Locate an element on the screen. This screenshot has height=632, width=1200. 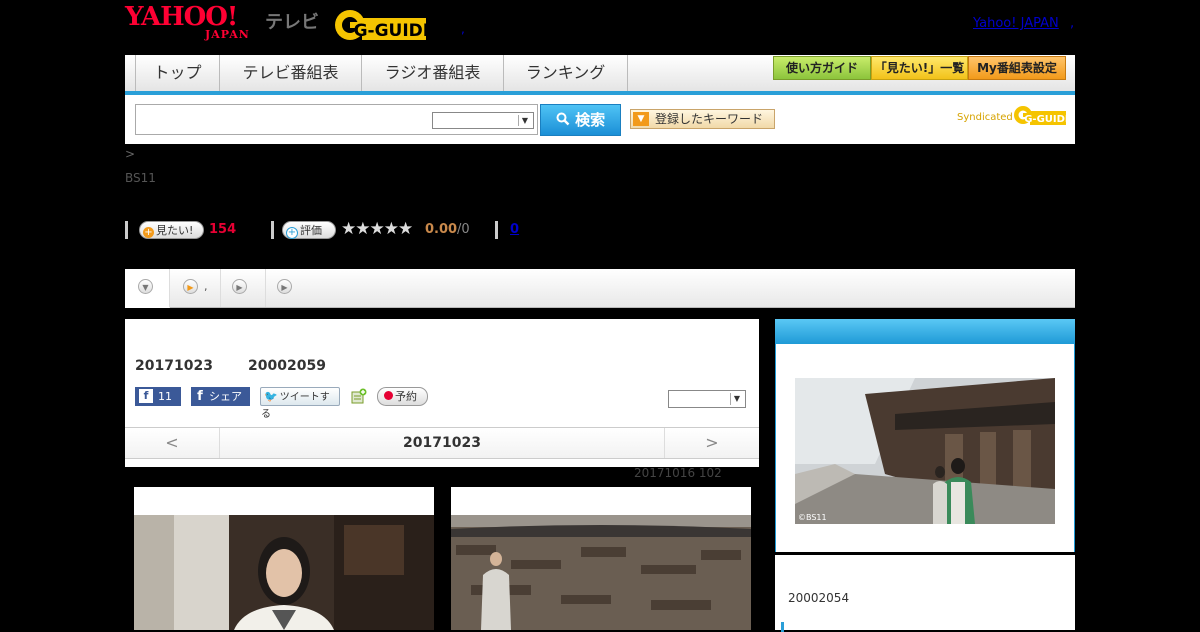
subtab-2-label: , is located at coordinates (206, 286).